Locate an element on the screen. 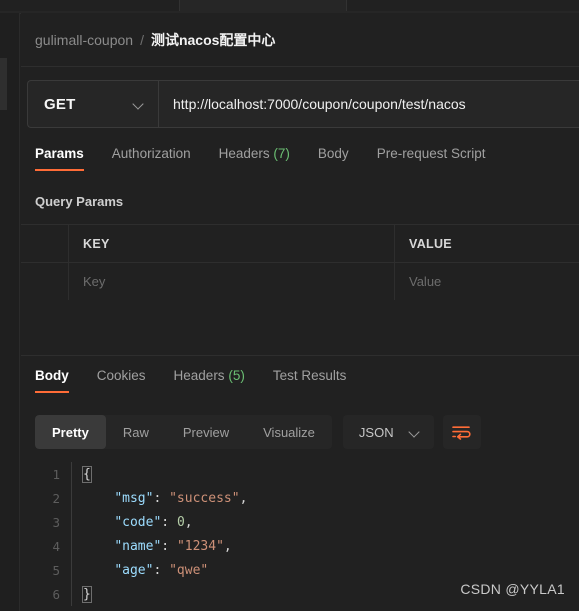 The height and width of the screenshot is (611, 579). row-checkbox-cell is located at coordinates (45, 281).